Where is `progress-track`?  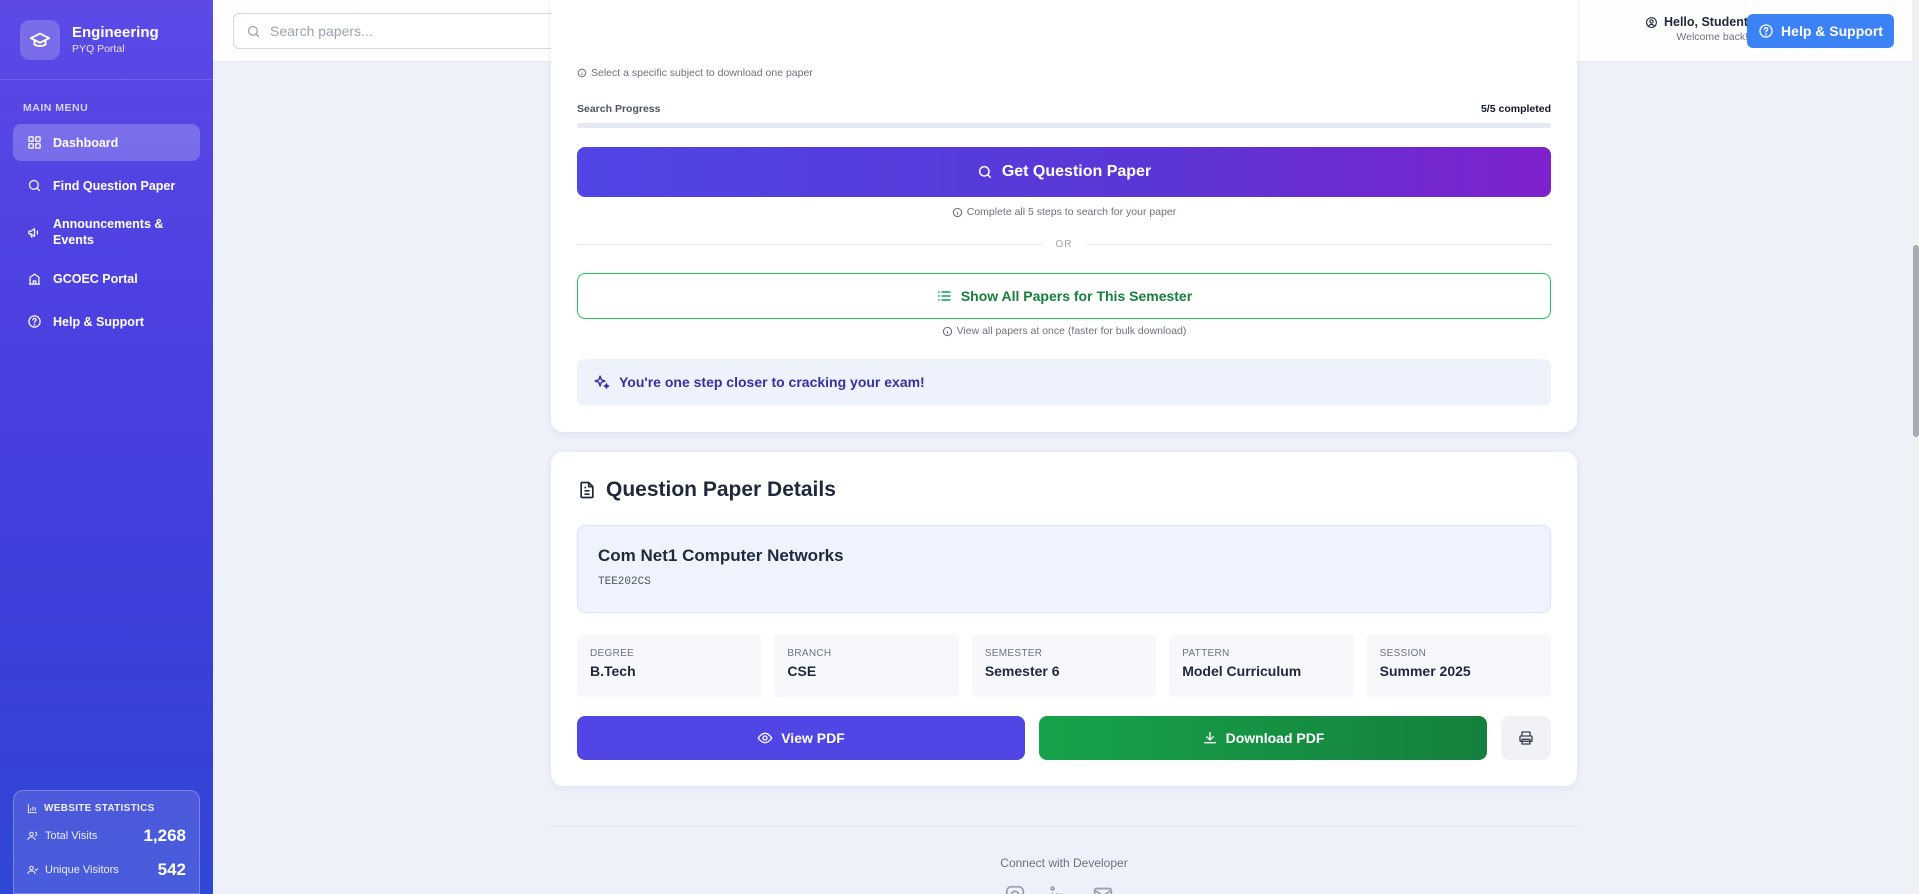
progress-track is located at coordinates (1064, 125).